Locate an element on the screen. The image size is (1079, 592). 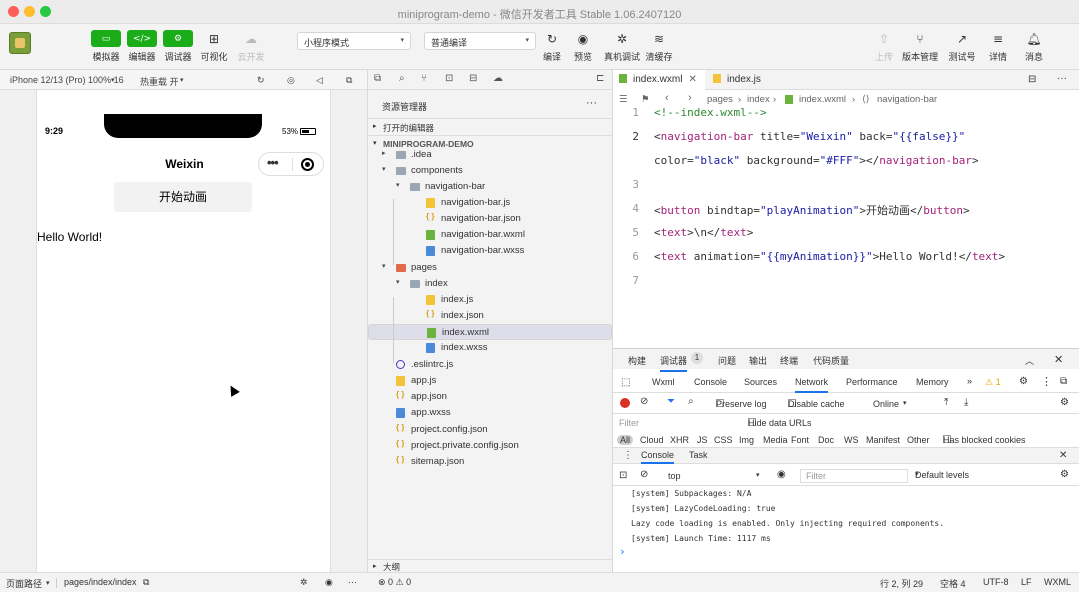
bug-icon: ✲ is located at coordinates (304, 582).